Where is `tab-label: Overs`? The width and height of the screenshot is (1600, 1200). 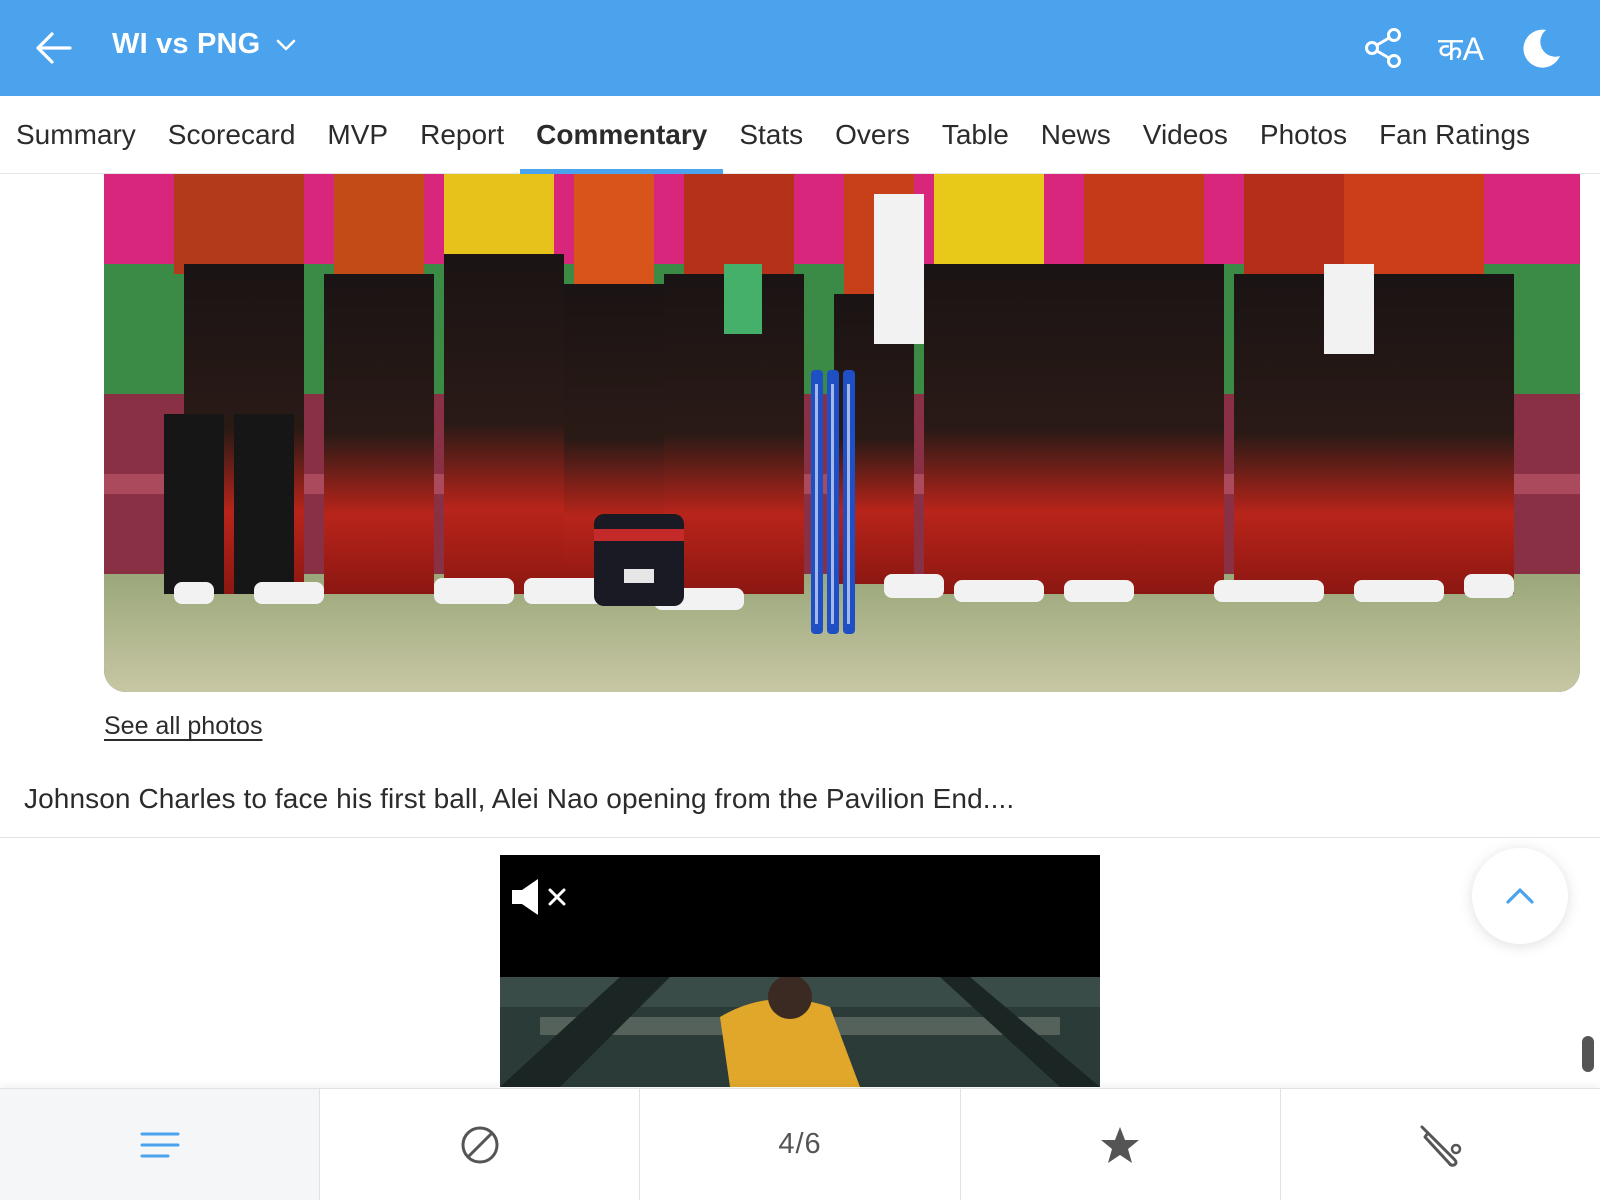 tab-label: Overs is located at coordinates (872, 134).